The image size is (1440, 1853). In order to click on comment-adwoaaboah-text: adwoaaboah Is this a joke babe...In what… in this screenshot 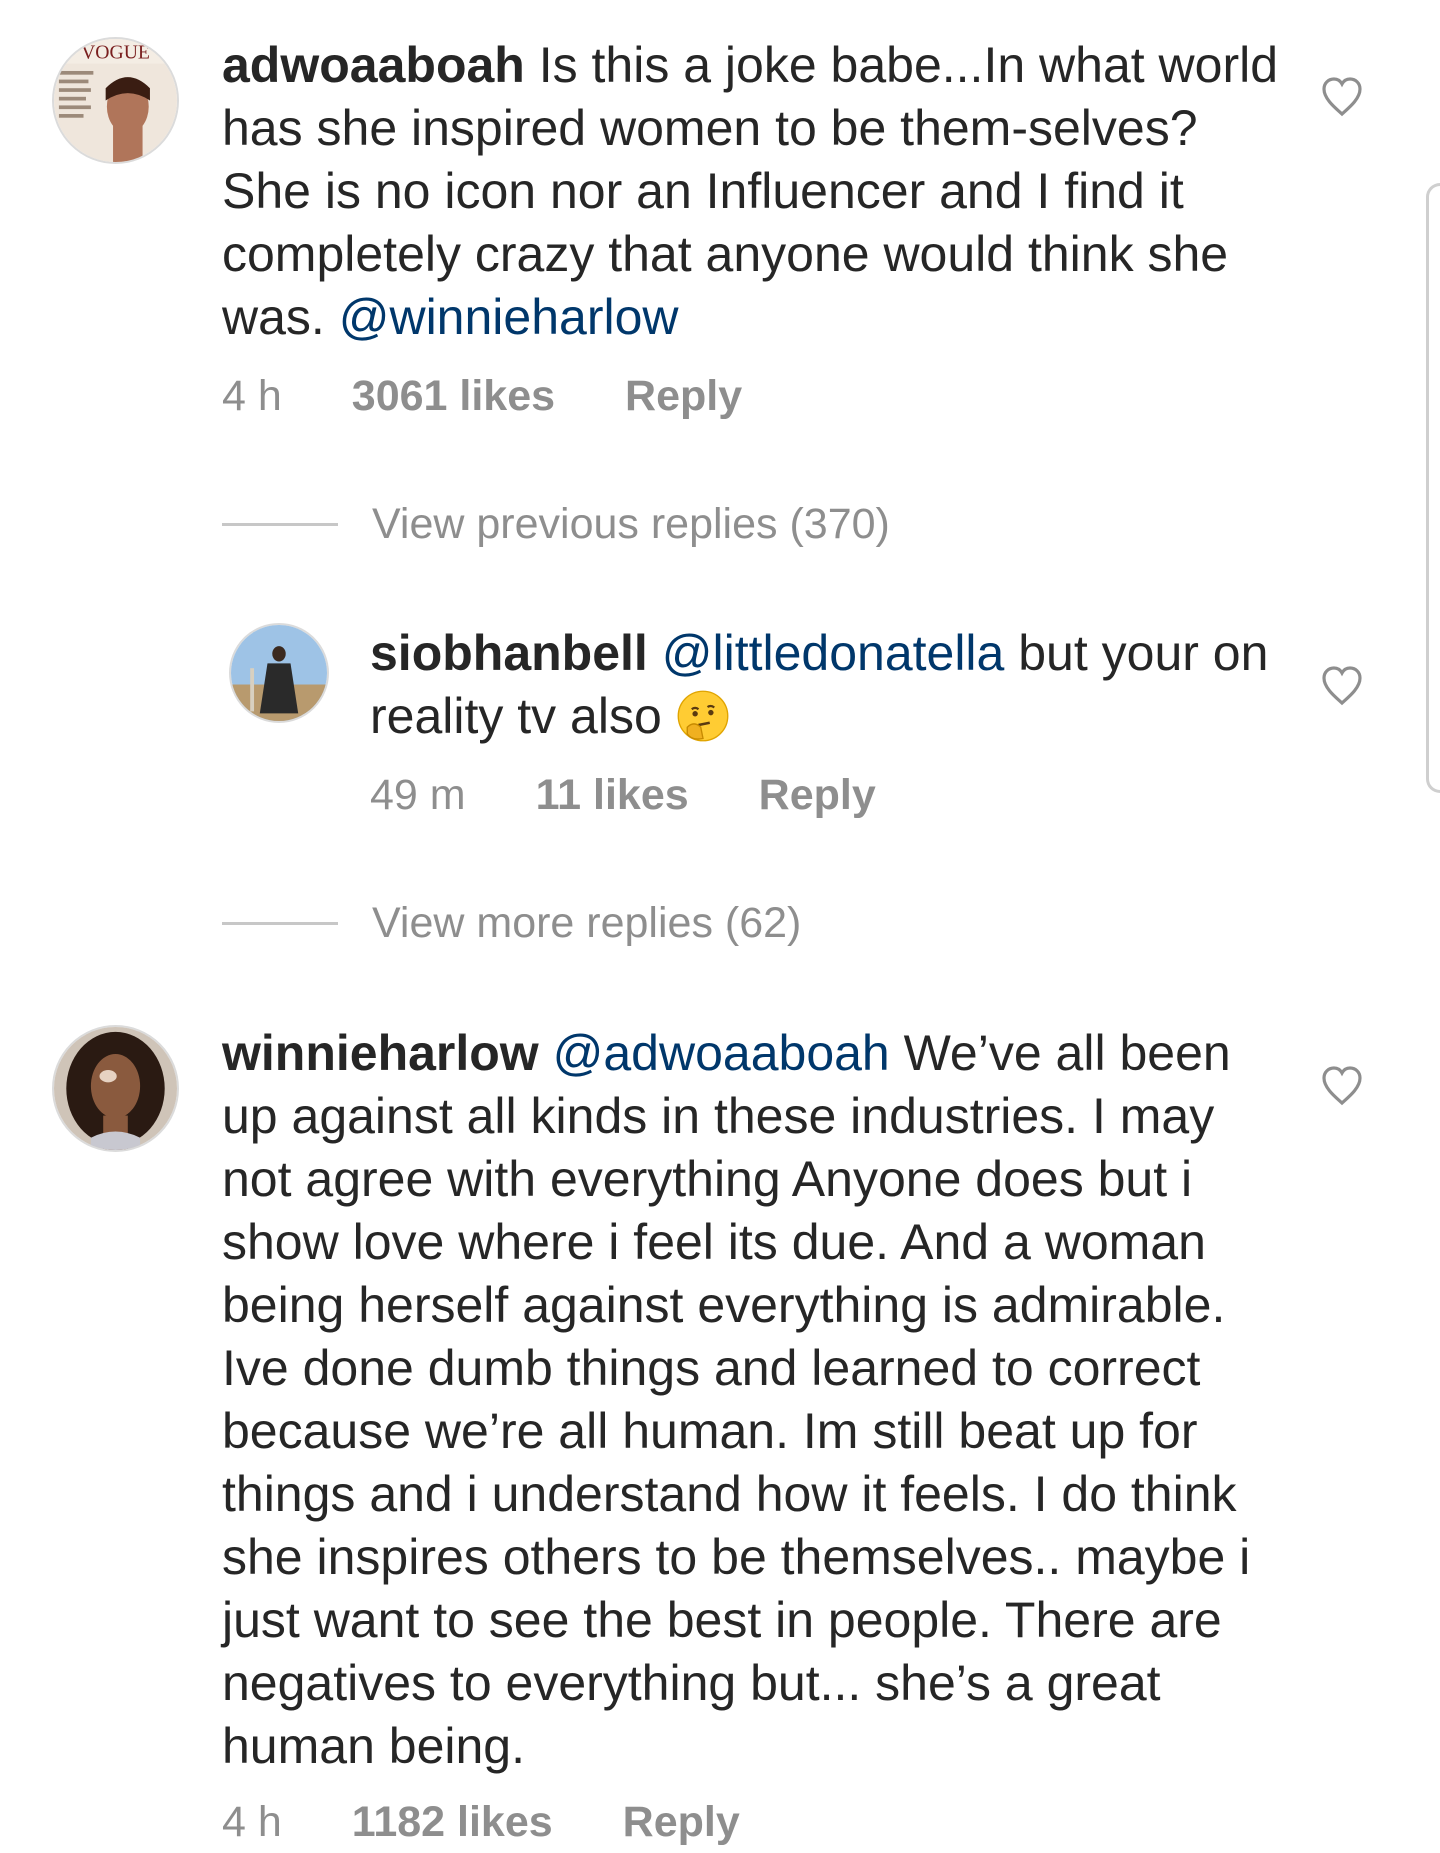, I will do `click(752, 191)`.